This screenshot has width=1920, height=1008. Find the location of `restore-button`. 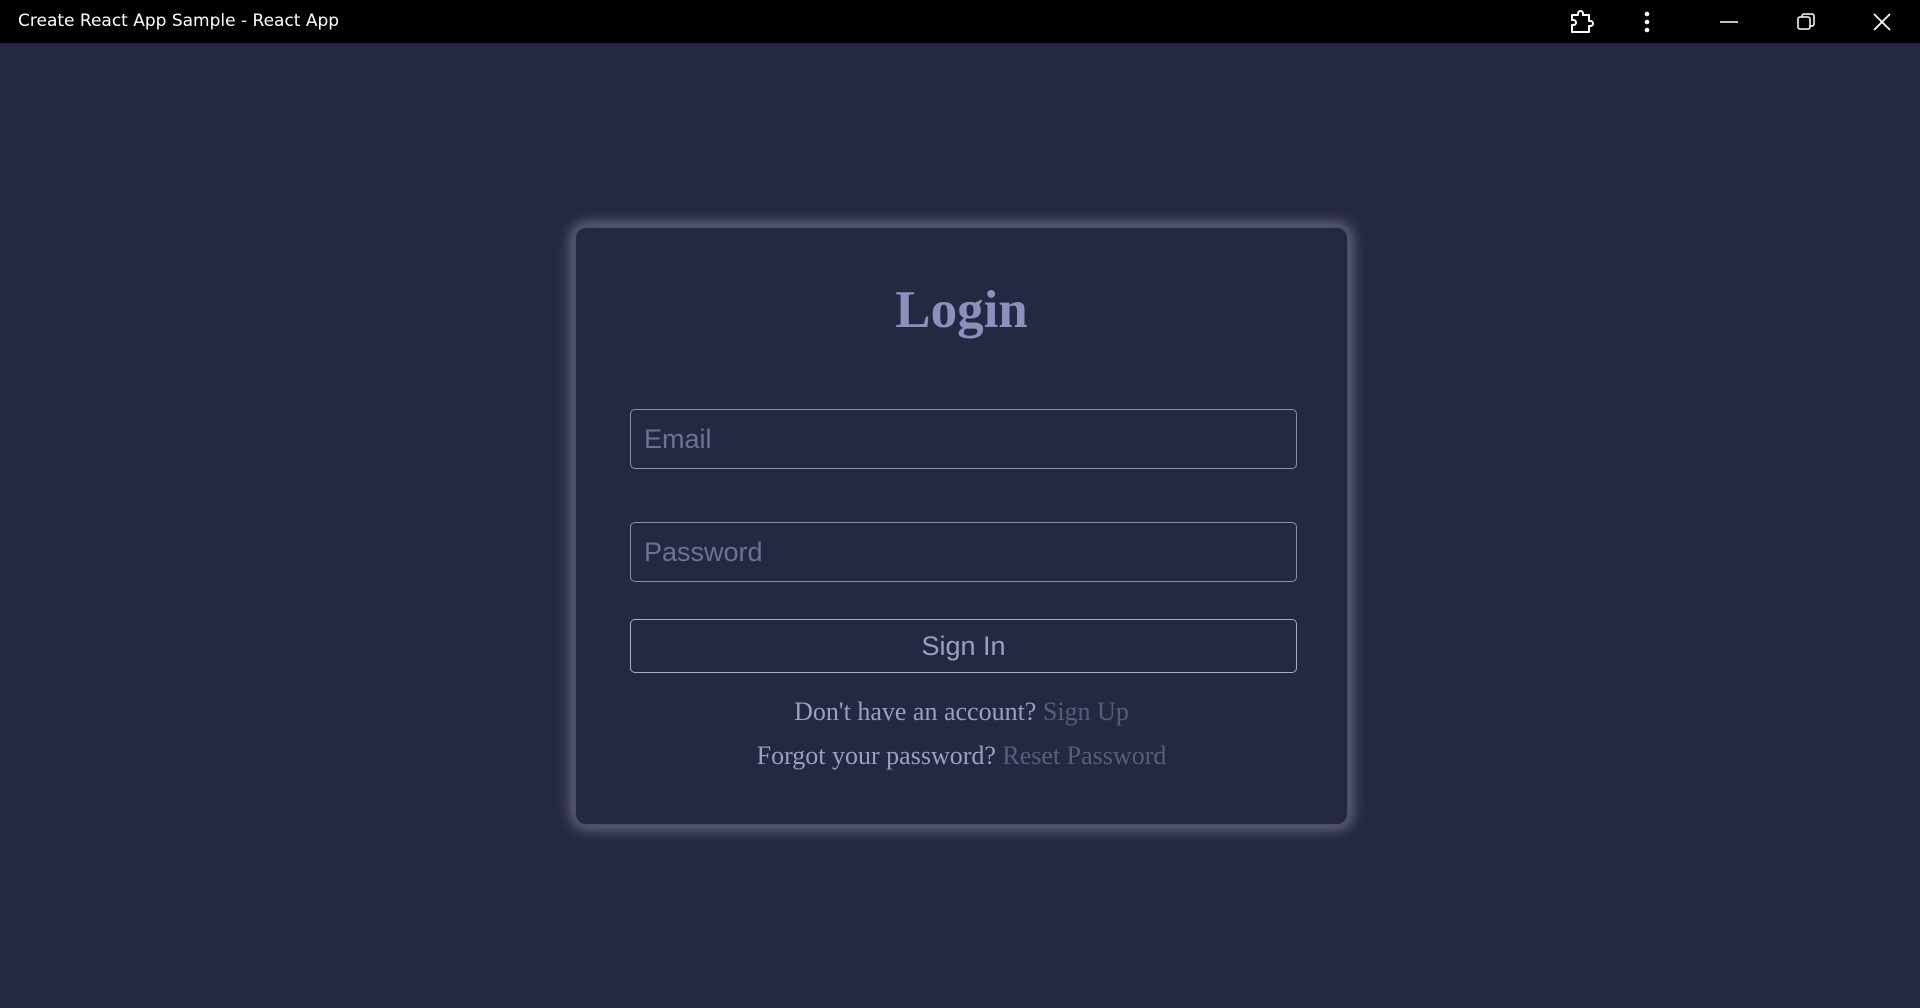

restore-button is located at coordinates (1806, 21).